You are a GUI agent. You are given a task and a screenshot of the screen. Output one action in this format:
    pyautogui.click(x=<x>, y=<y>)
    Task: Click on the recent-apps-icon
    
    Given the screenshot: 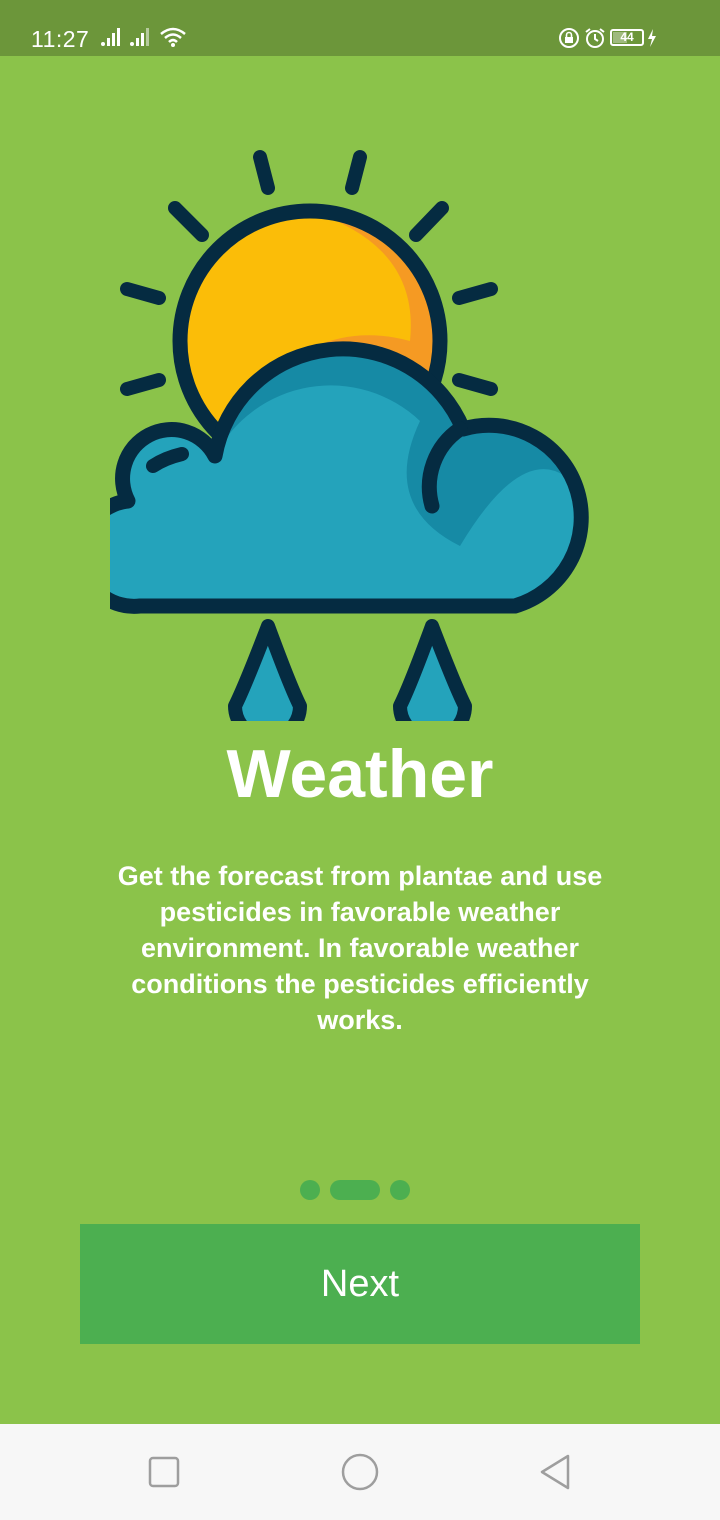 What is the action you would take?
    pyautogui.click(x=164, y=1472)
    